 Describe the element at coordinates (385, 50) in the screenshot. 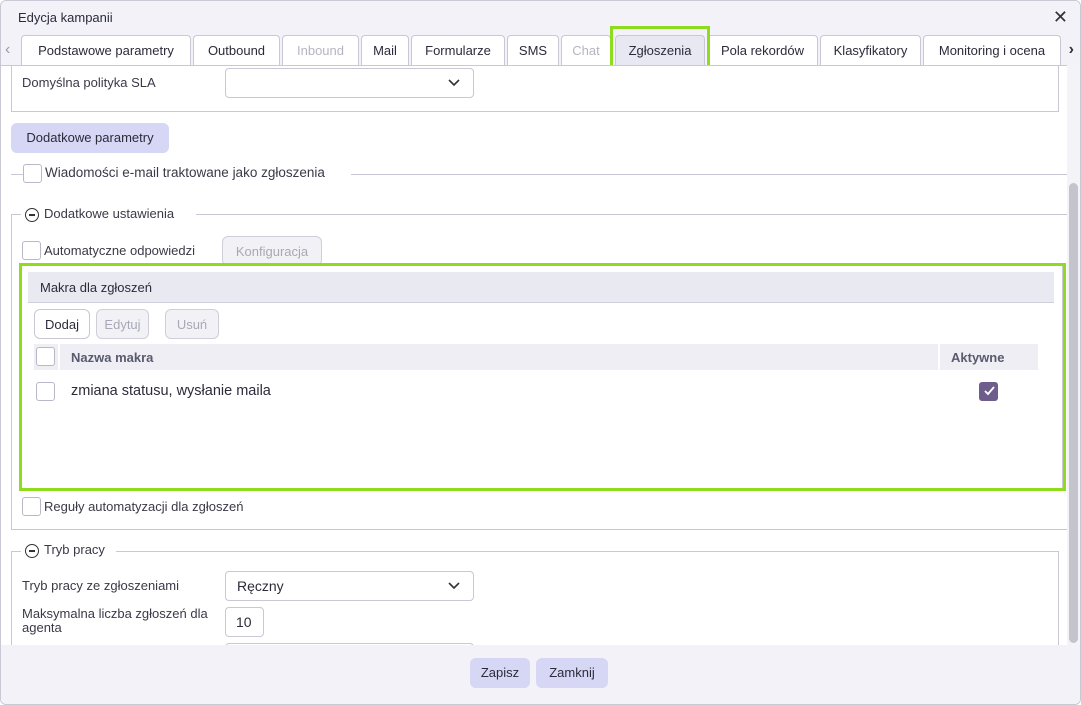

I see `tab-mail: Mail` at that location.